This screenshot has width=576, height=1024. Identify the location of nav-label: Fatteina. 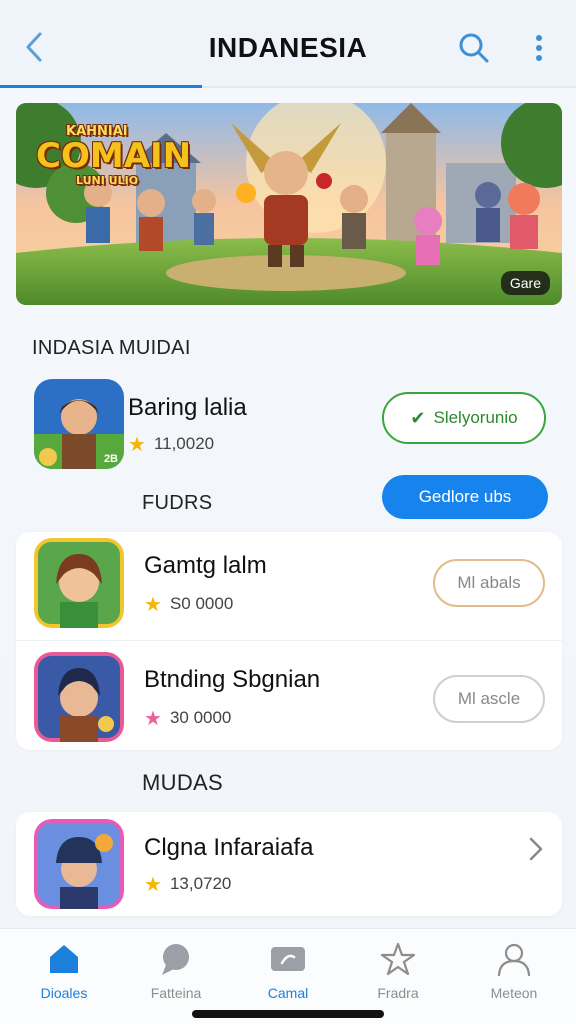
(176, 993).